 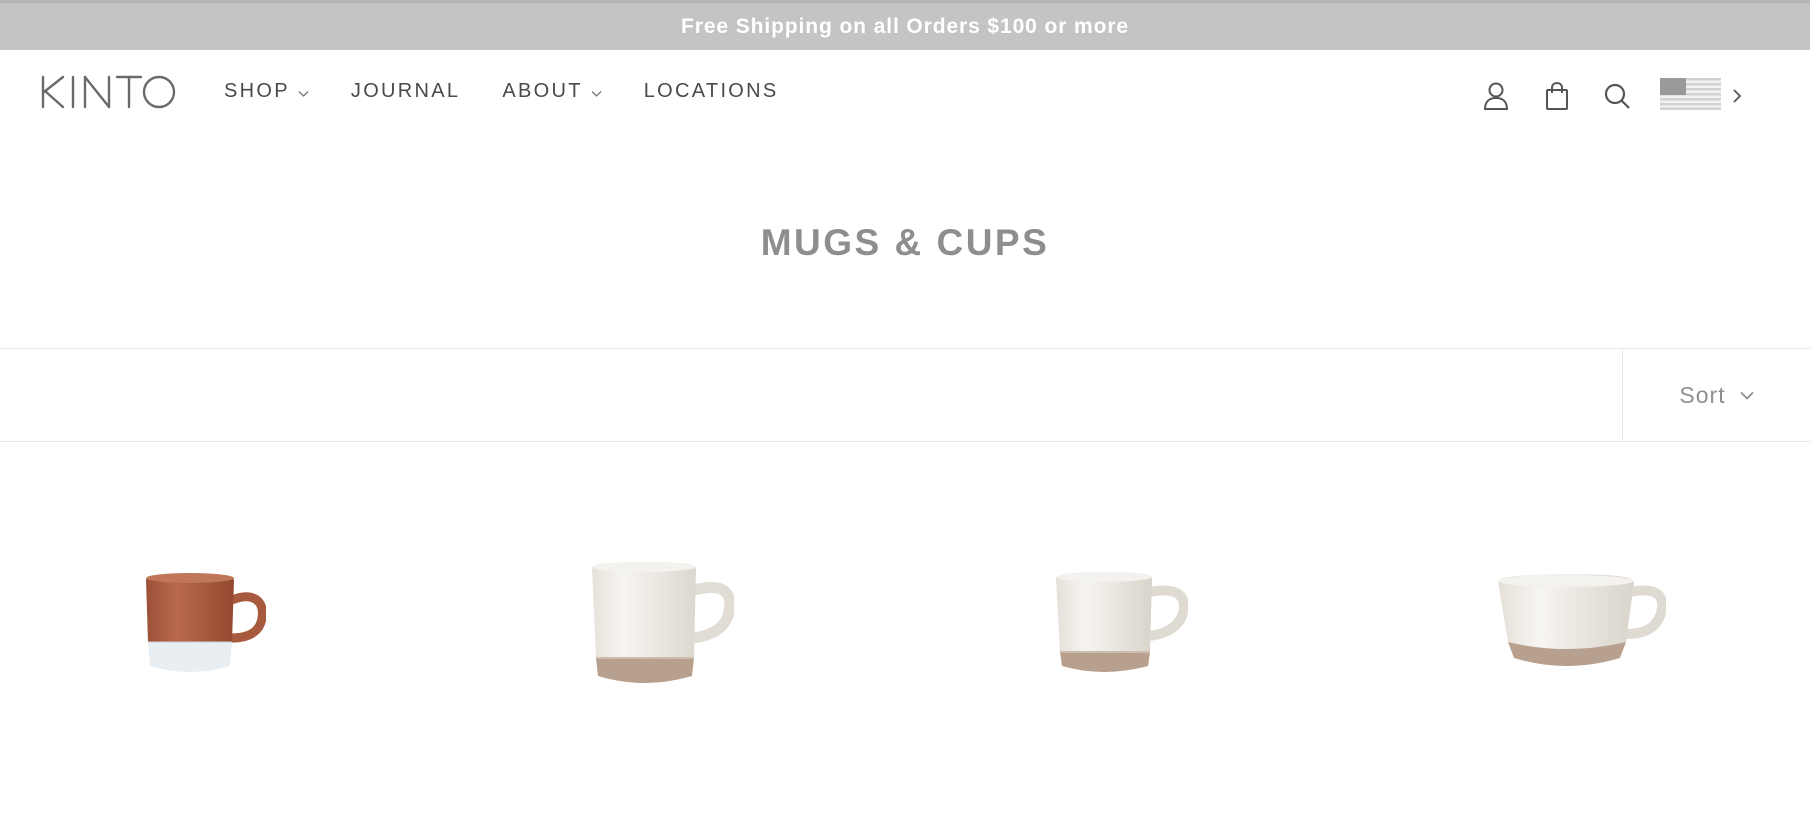 What do you see at coordinates (1702, 394) in the screenshot?
I see `sort-label: Sort` at bounding box center [1702, 394].